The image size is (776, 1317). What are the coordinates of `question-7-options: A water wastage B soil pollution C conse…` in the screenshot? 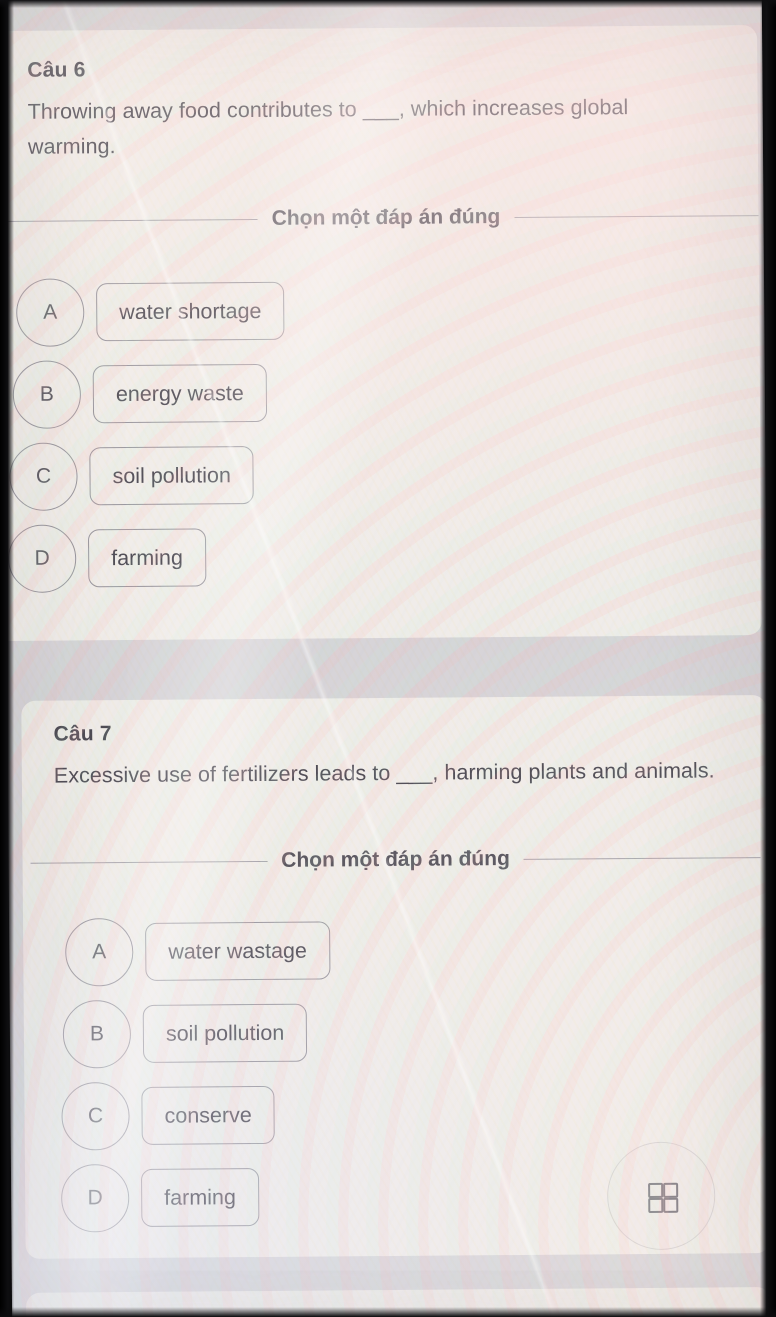 It's located at (195, 1081).